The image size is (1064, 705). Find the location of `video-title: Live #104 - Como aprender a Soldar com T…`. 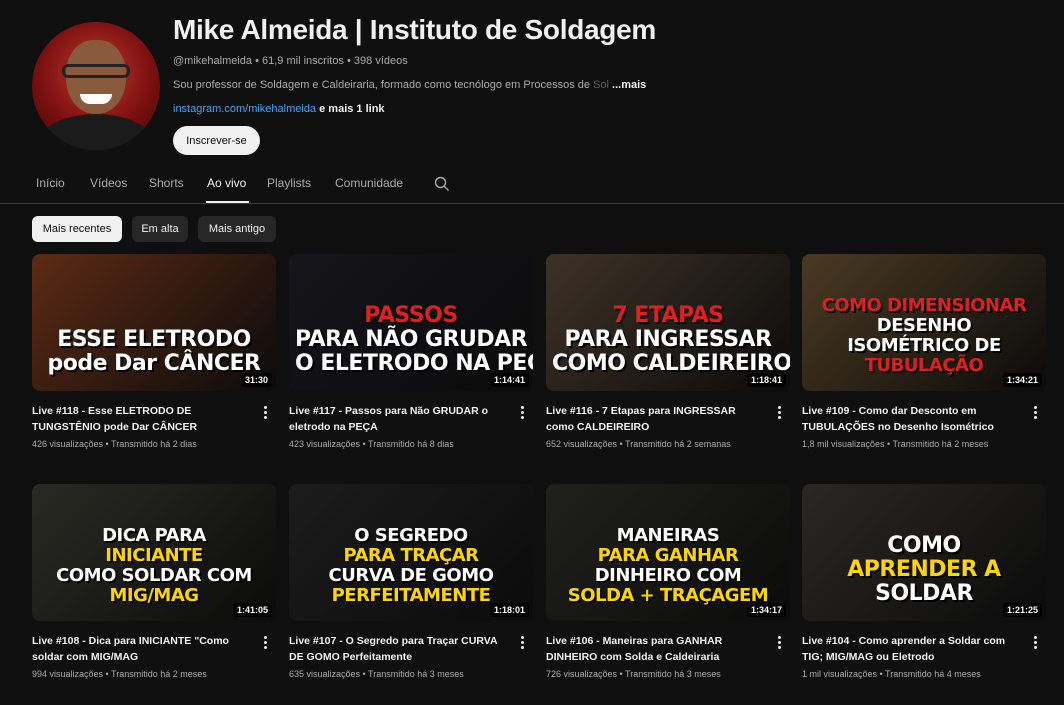

video-title: Live #104 - Como aprender a Soldar com T… is located at coordinates (912, 649).